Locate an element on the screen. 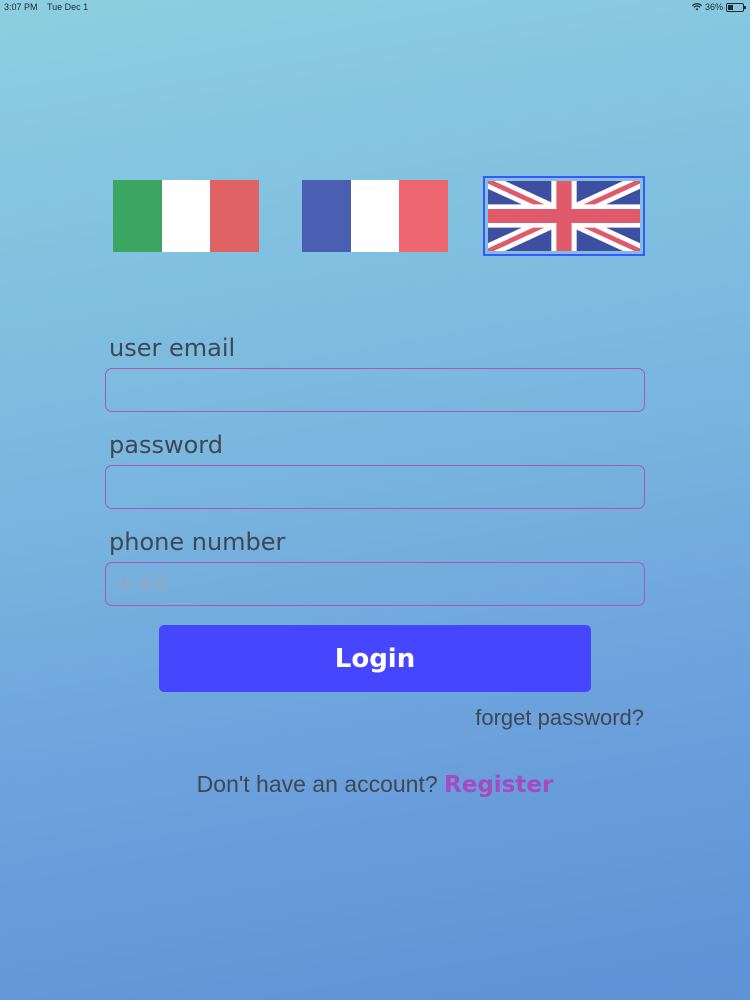 The width and height of the screenshot is (750, 1000). email-label: user email is located at coordinates (172, 348).